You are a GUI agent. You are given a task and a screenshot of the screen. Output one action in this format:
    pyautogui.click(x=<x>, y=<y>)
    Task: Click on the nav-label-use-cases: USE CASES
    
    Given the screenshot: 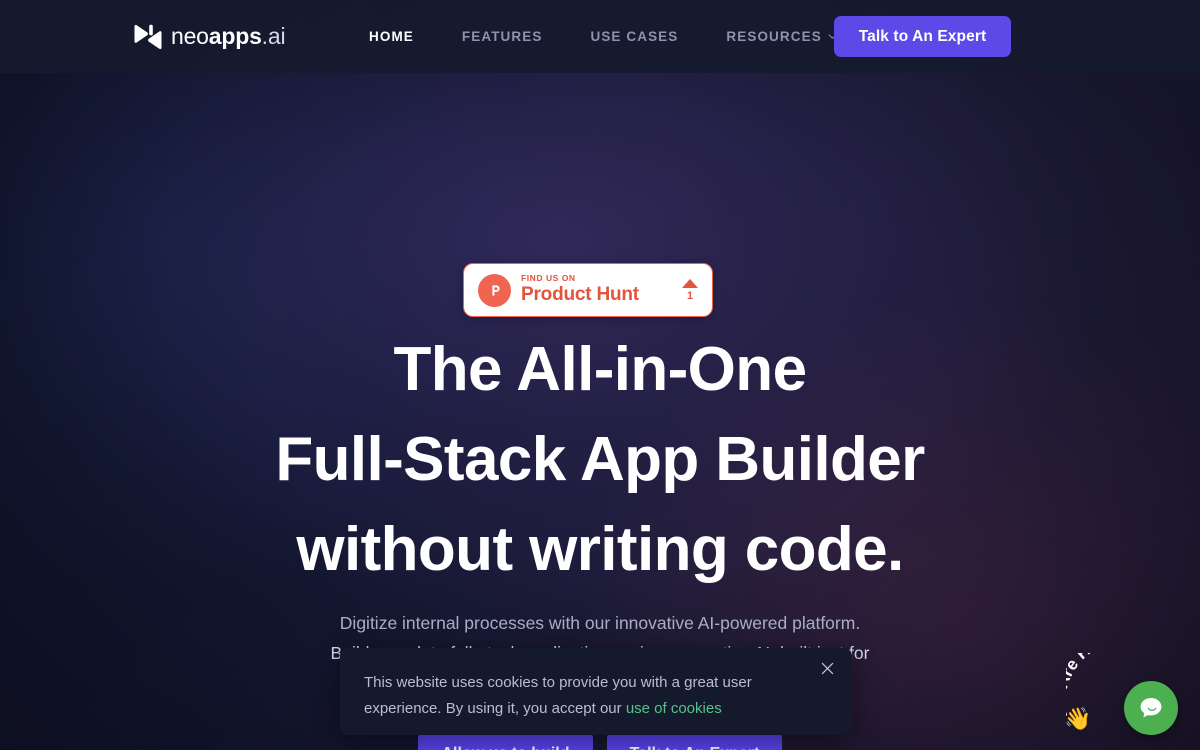 What is the action you would take?
    pyautogui.click(x=634, y=36)
    